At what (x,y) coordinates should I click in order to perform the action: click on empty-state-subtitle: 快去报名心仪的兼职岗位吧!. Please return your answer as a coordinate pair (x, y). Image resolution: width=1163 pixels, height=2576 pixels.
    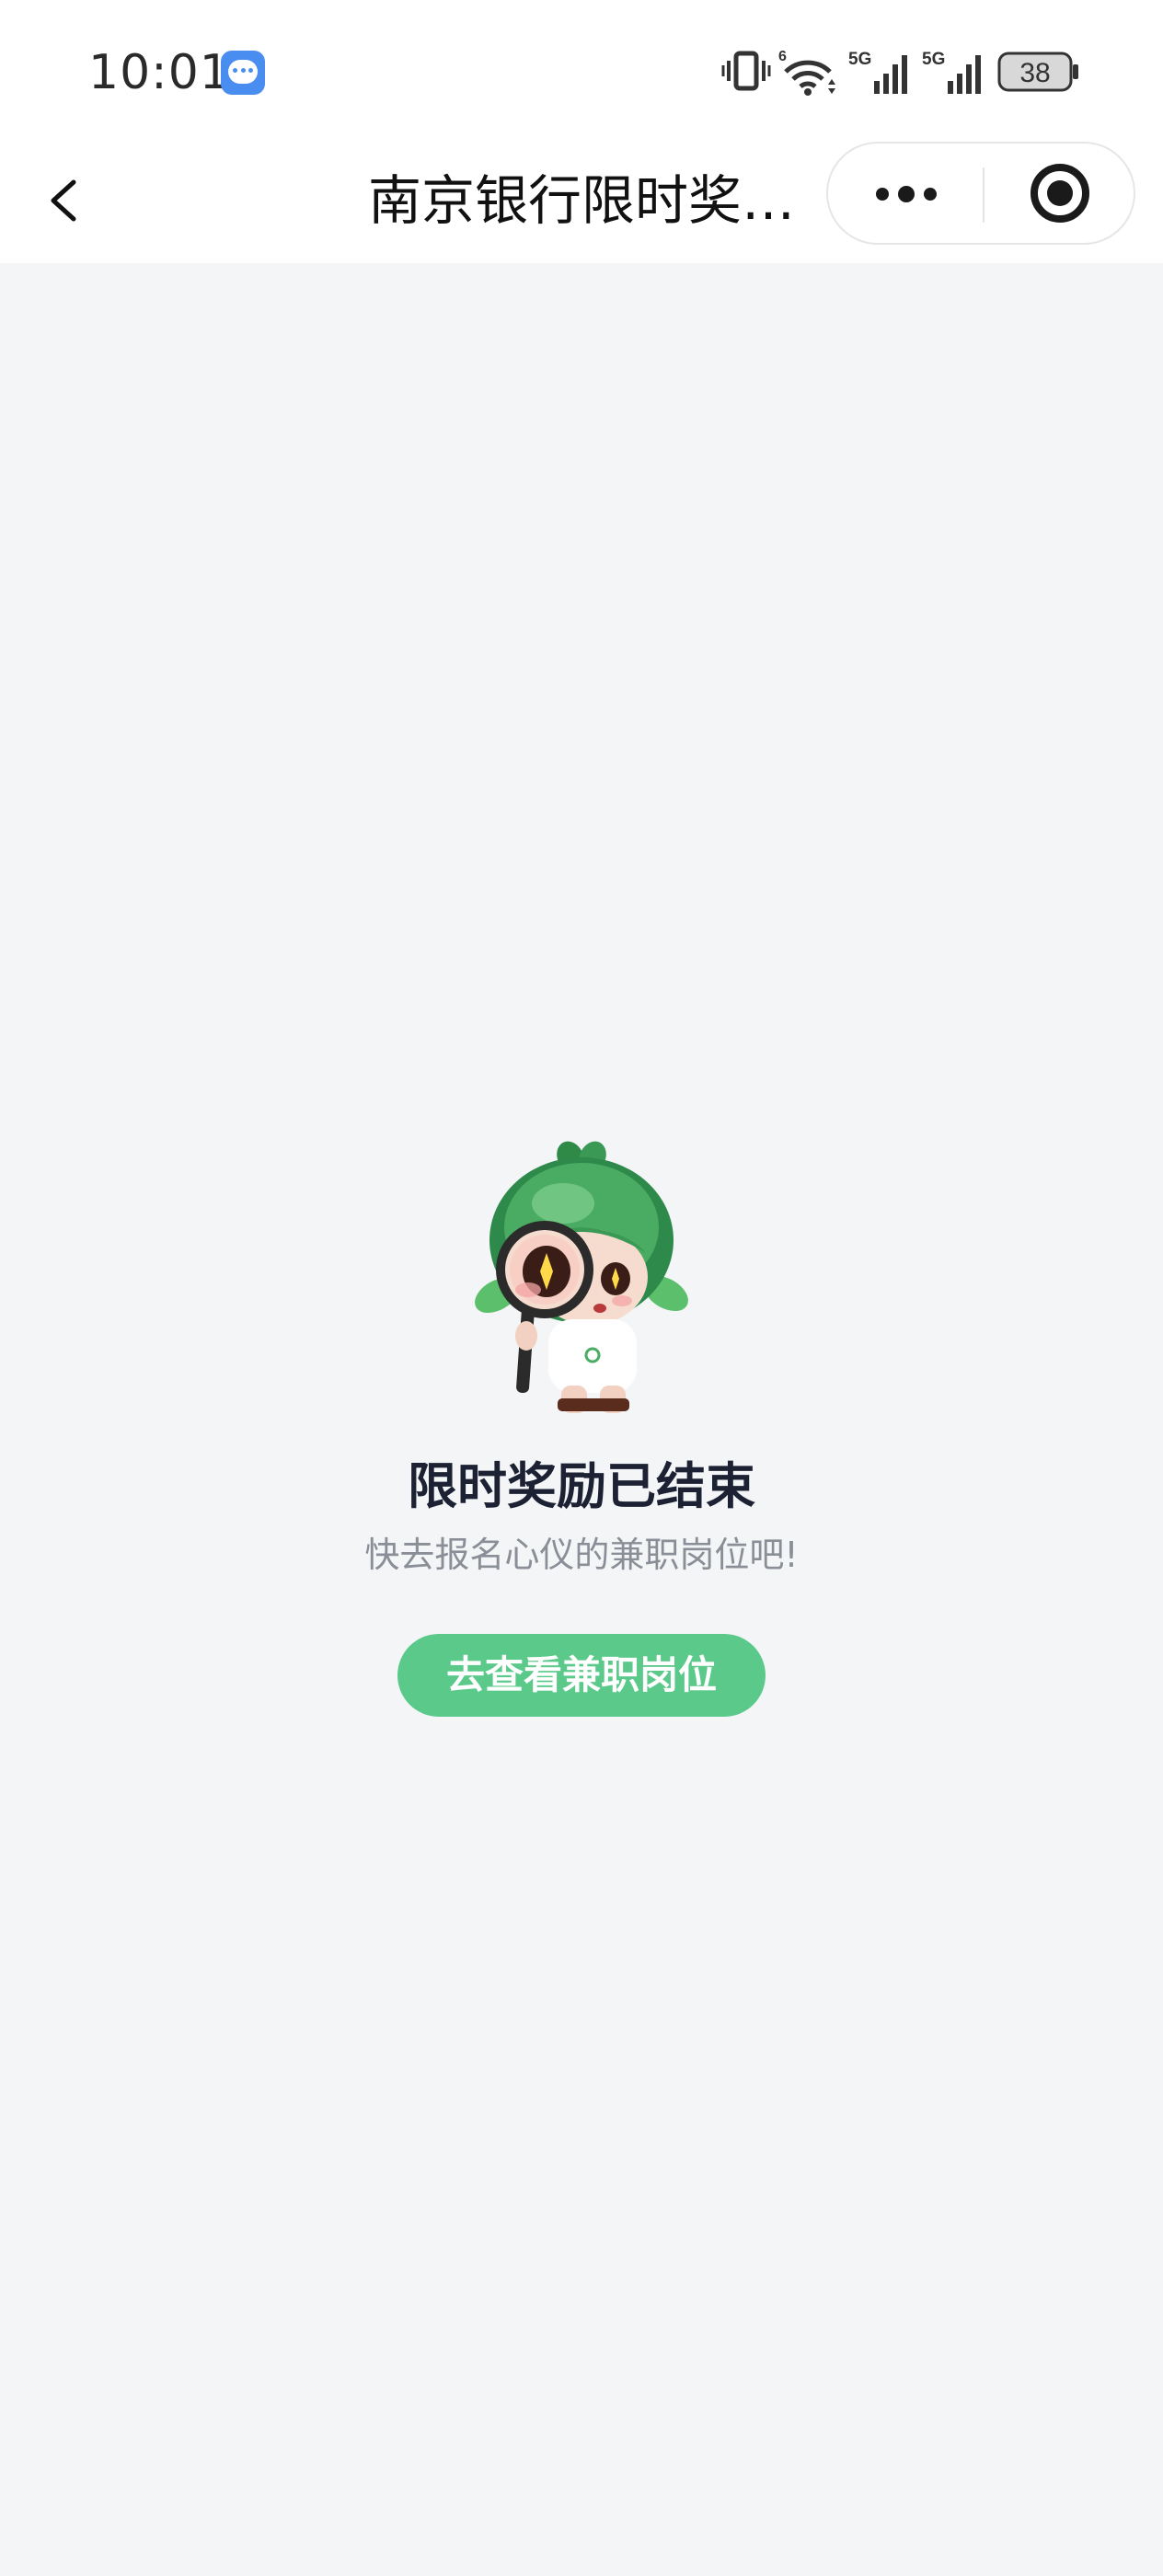
    Looking at the image, I should click on (581, 1555).